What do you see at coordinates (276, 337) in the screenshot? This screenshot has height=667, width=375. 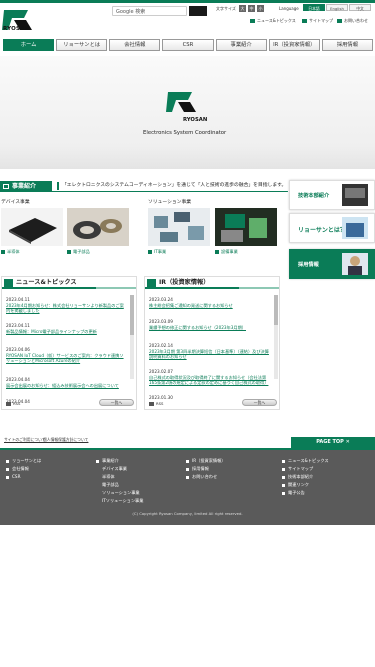 I see `ir-scrollbar` at bounding box center [276, 337].